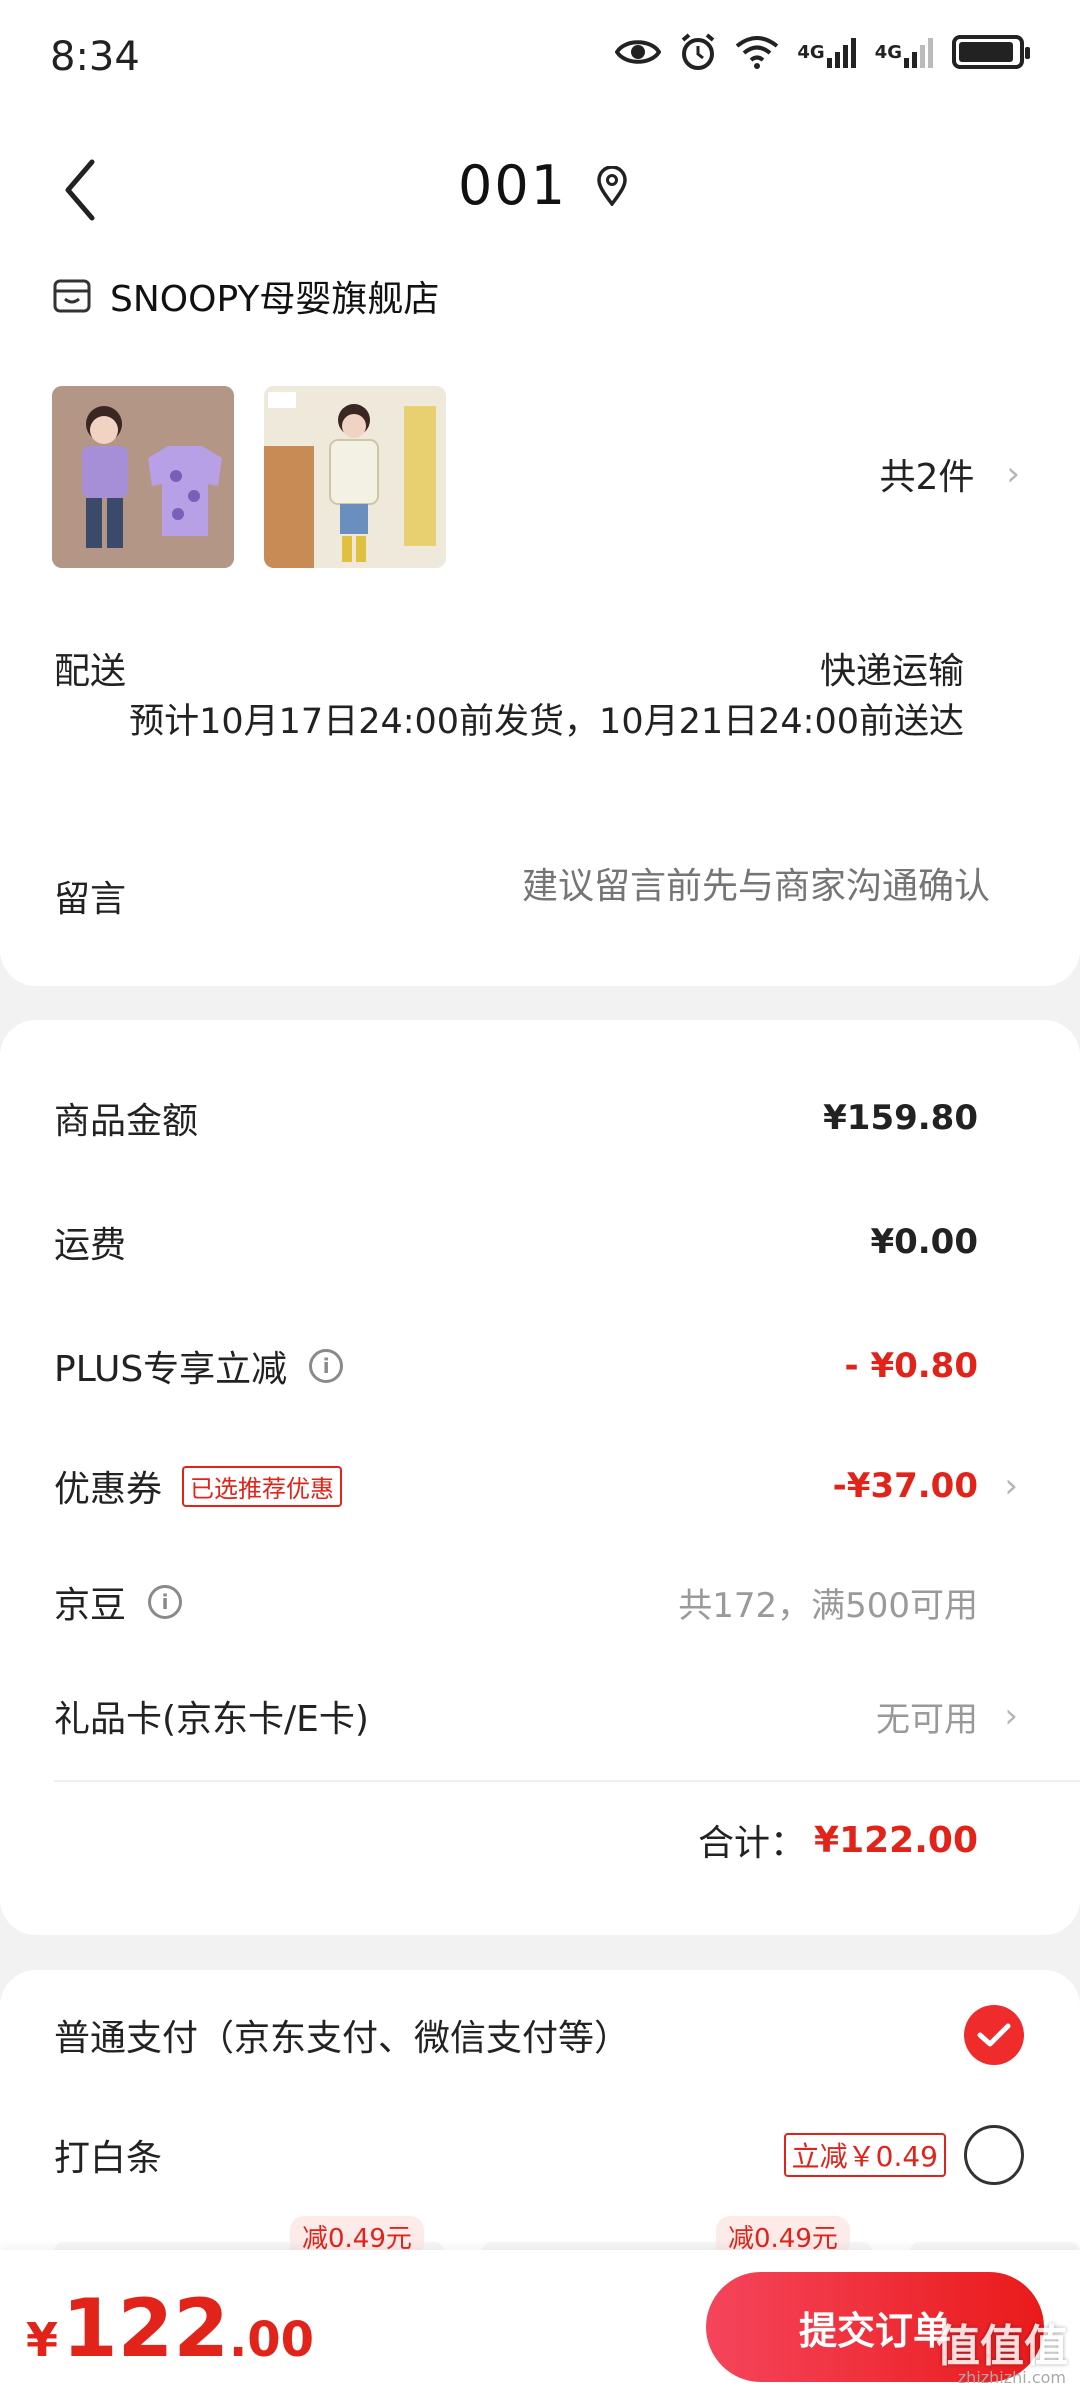 The width and height of the screenshot is (1080, 2400). I want to click on shipping-row: 运费 ¥0.00, so click(567, 1242).